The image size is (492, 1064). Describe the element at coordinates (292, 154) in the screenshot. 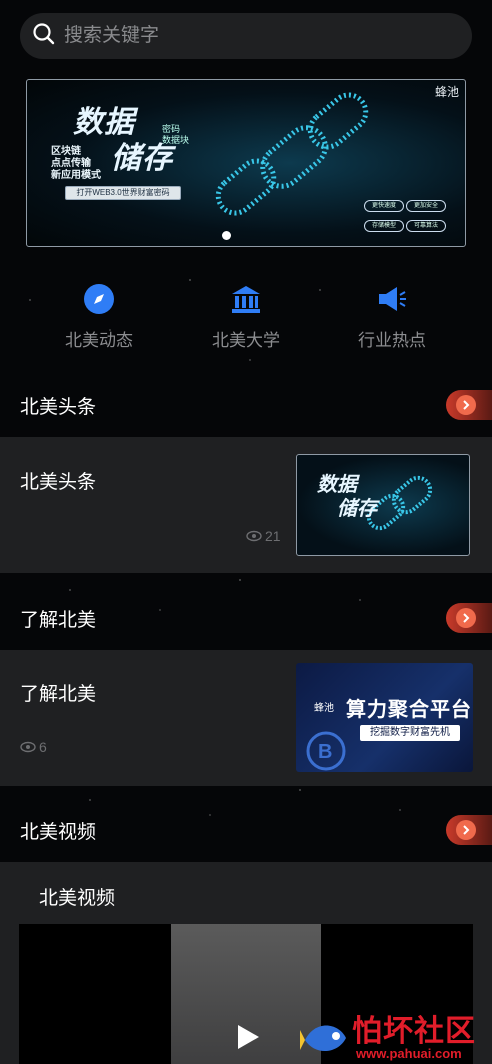

I see `chain-illustration` at that location.